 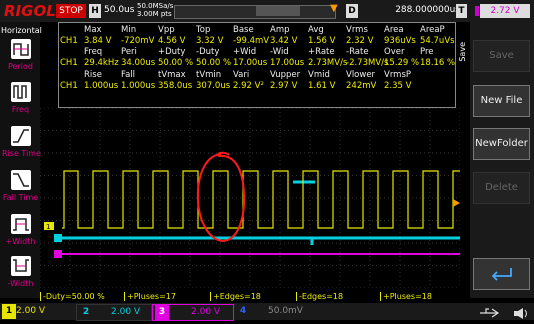 I want to click on sidebar-item-fall-time: Fall Time, so click(x=20, y=190).